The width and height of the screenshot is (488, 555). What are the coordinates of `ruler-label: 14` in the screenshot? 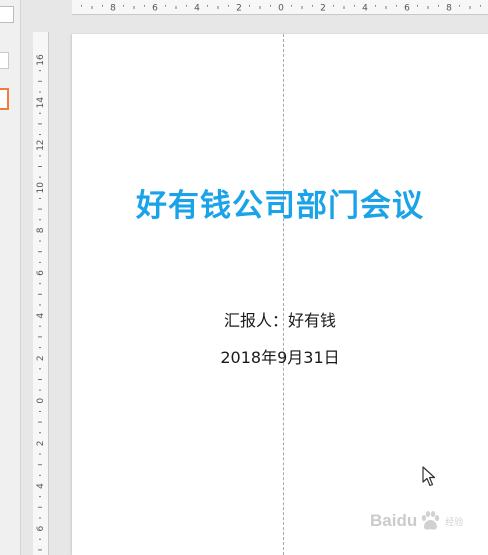 It's located at (41, 103).